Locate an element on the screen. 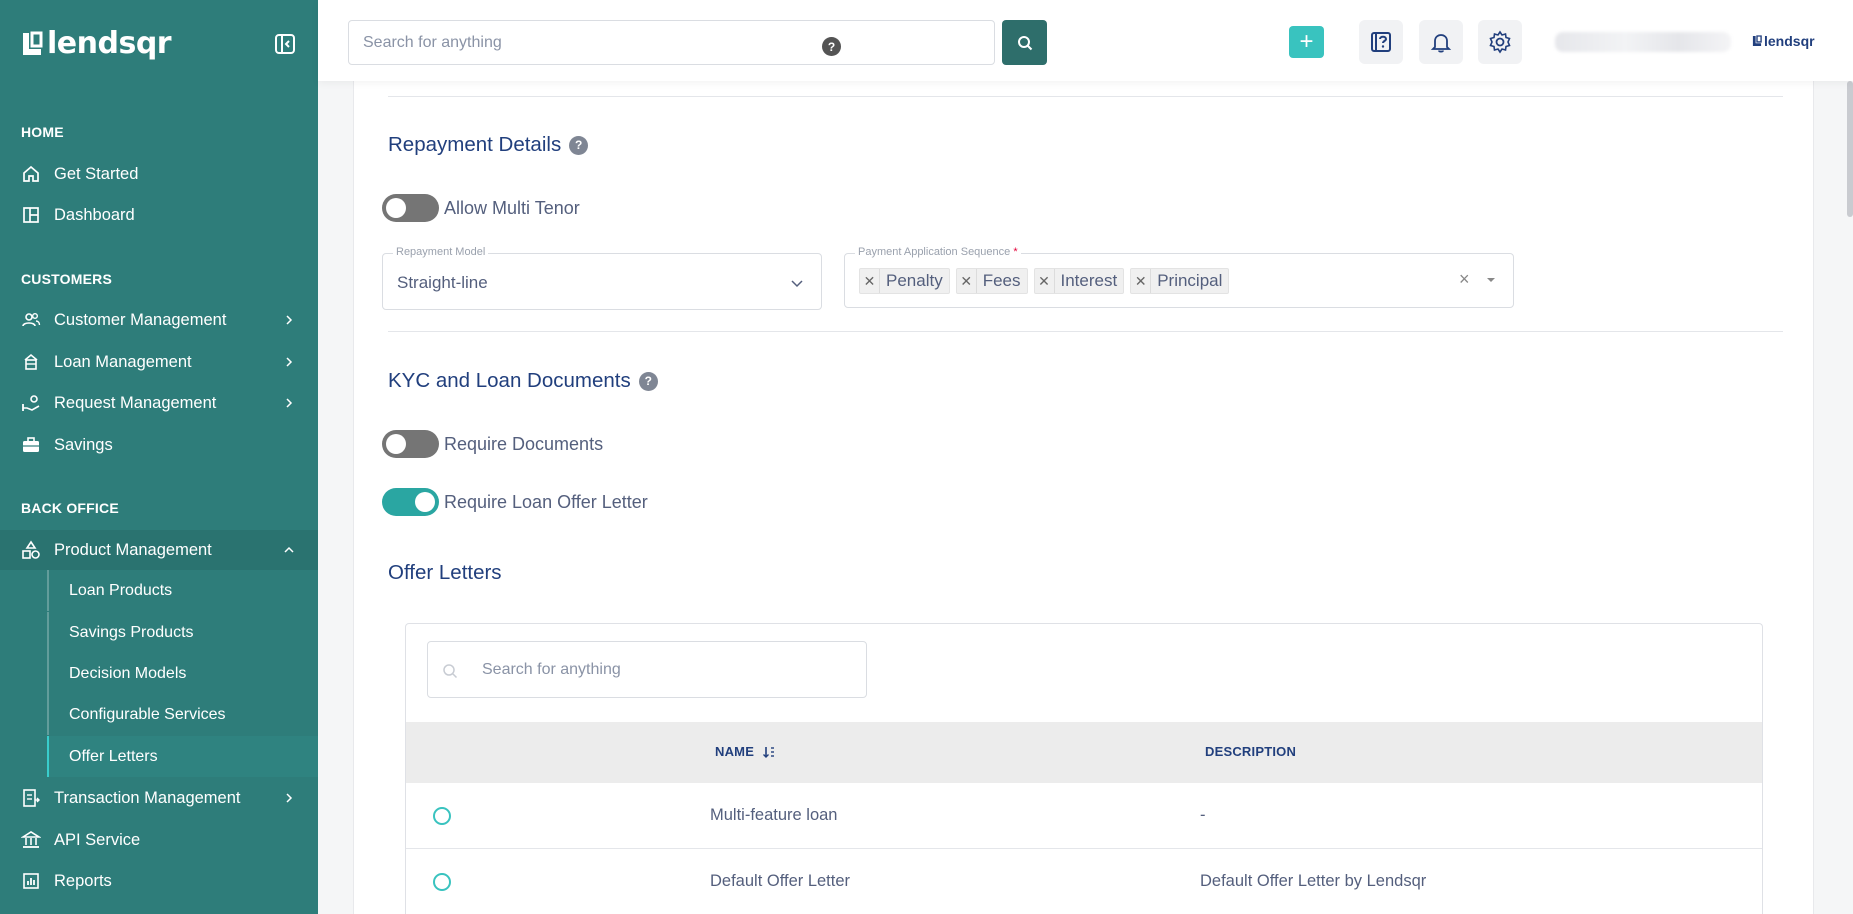  sidebar-item-transaction-management: Transaction Management is located at coordinates (159, 798).